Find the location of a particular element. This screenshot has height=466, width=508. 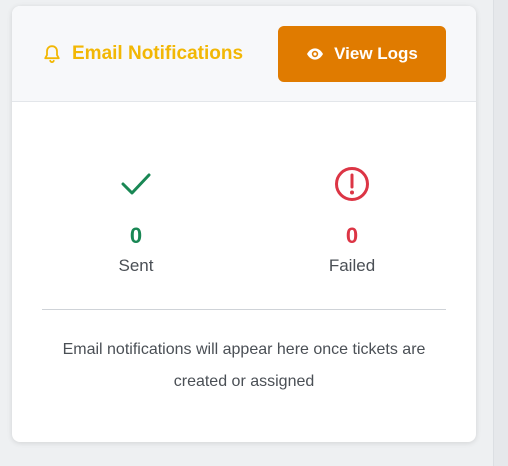

failed-count: 0 is located at coordinates (352, 235).